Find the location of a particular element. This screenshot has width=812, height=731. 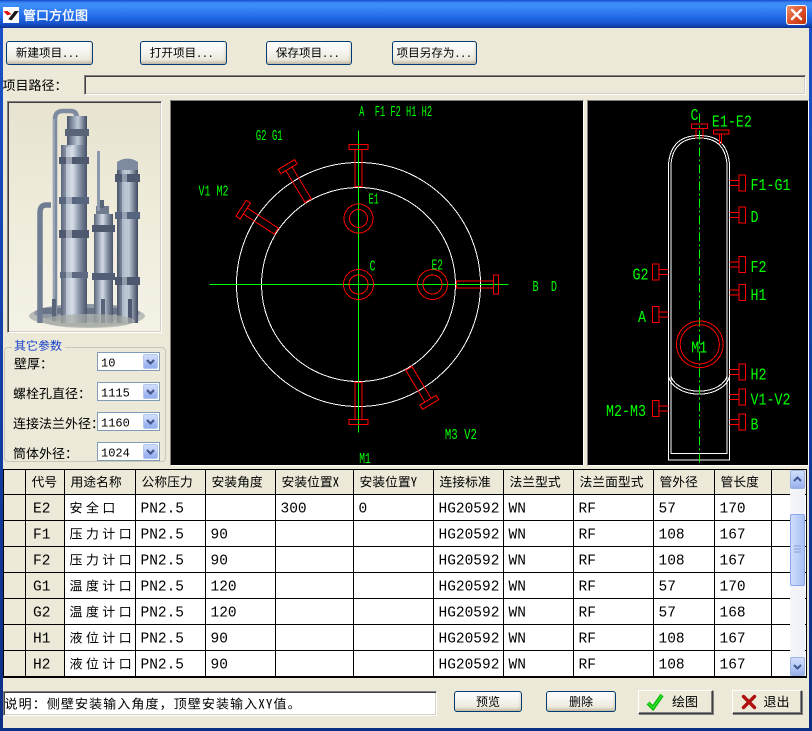

svg-text: H2 is located at coordinates (41, 666).